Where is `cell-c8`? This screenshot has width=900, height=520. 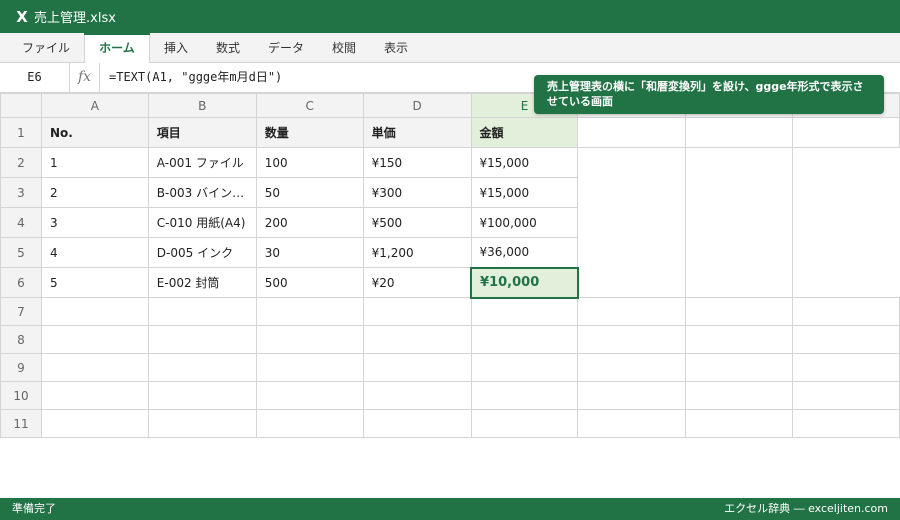
cell-c8 is located at coordinates (309, 339).